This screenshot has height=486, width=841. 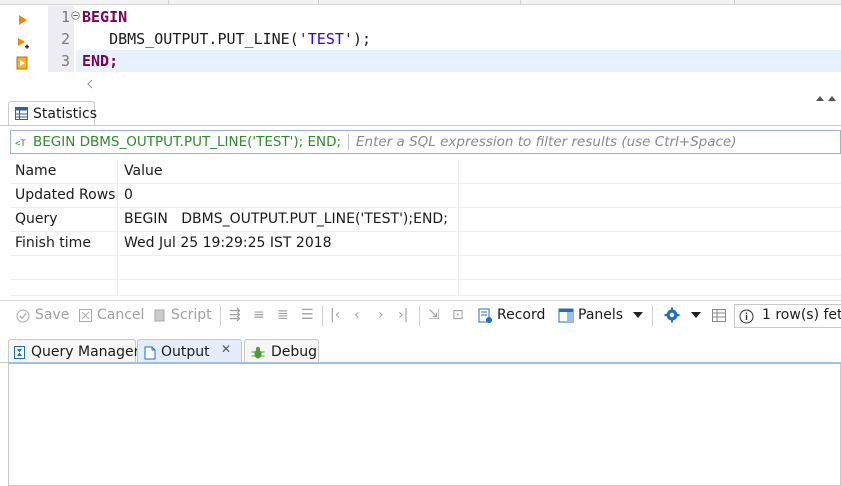 I want to click on first-page-icon: |‹, so click(x=335, y=315).